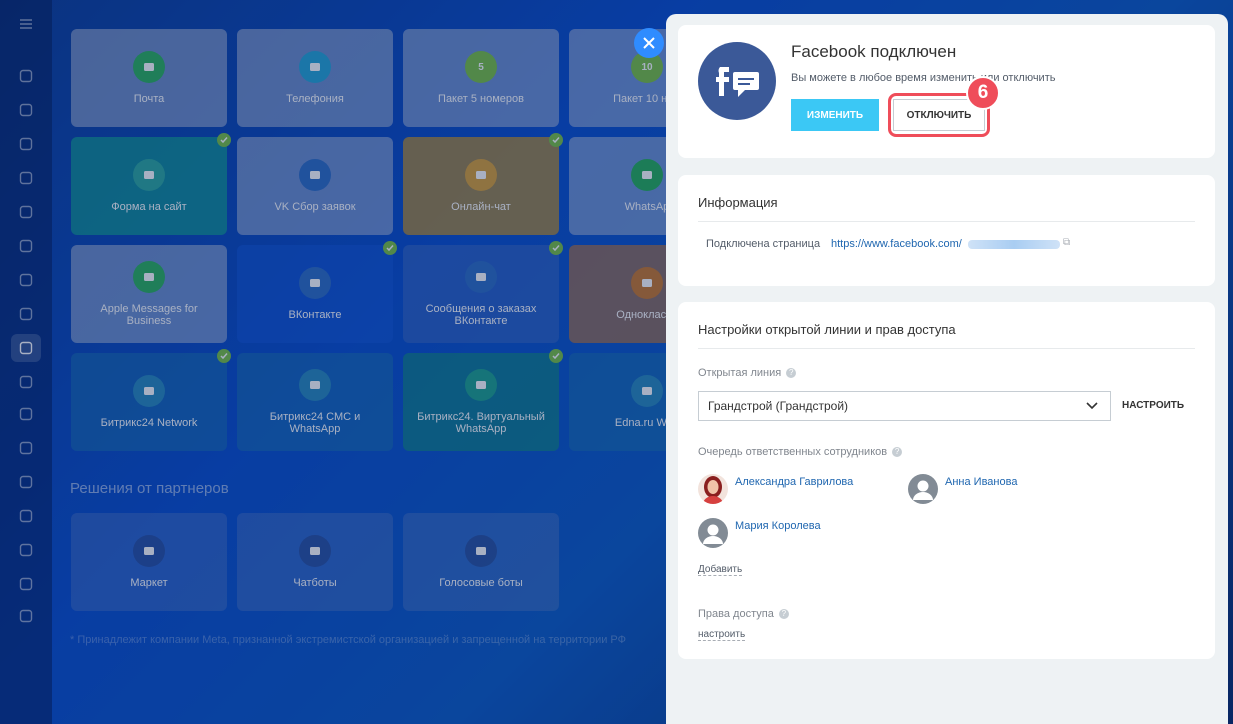  Describe the element at coordinates (26, 24) in the screenshot. I see `menu-icon` at that location.